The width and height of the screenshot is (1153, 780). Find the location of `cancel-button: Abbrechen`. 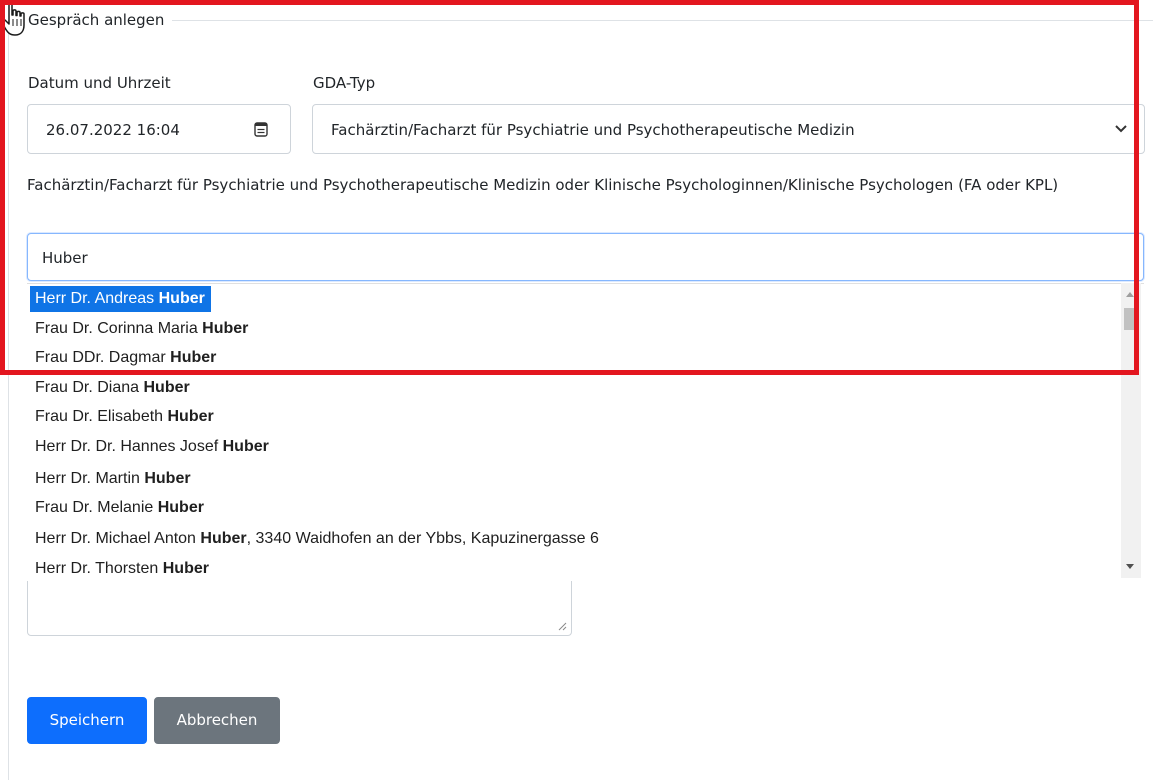

cancel-button: Abbrechen is located at coordinates (217, 720).